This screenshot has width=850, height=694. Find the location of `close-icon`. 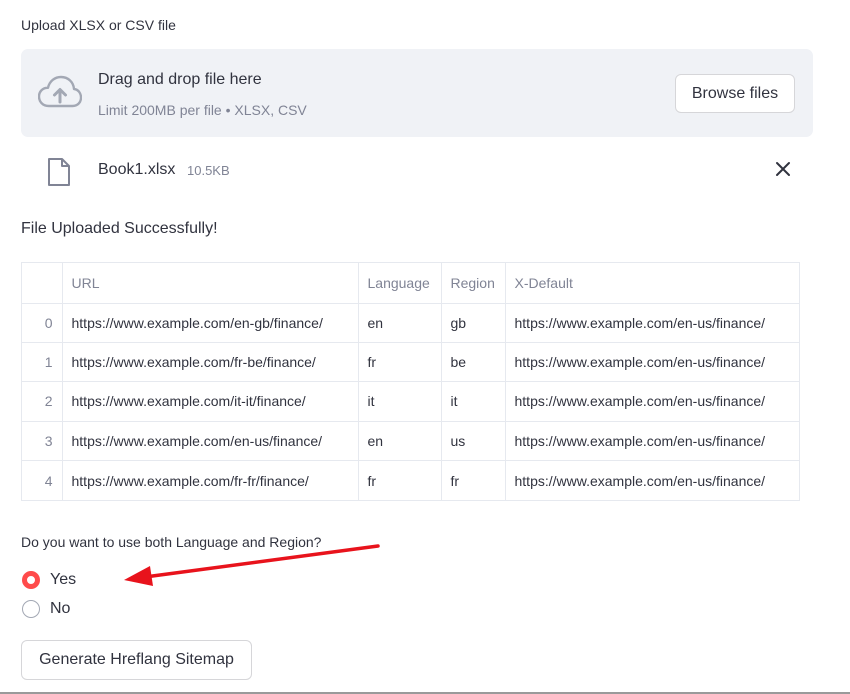

close-icon is located at coordinates (783, 169).